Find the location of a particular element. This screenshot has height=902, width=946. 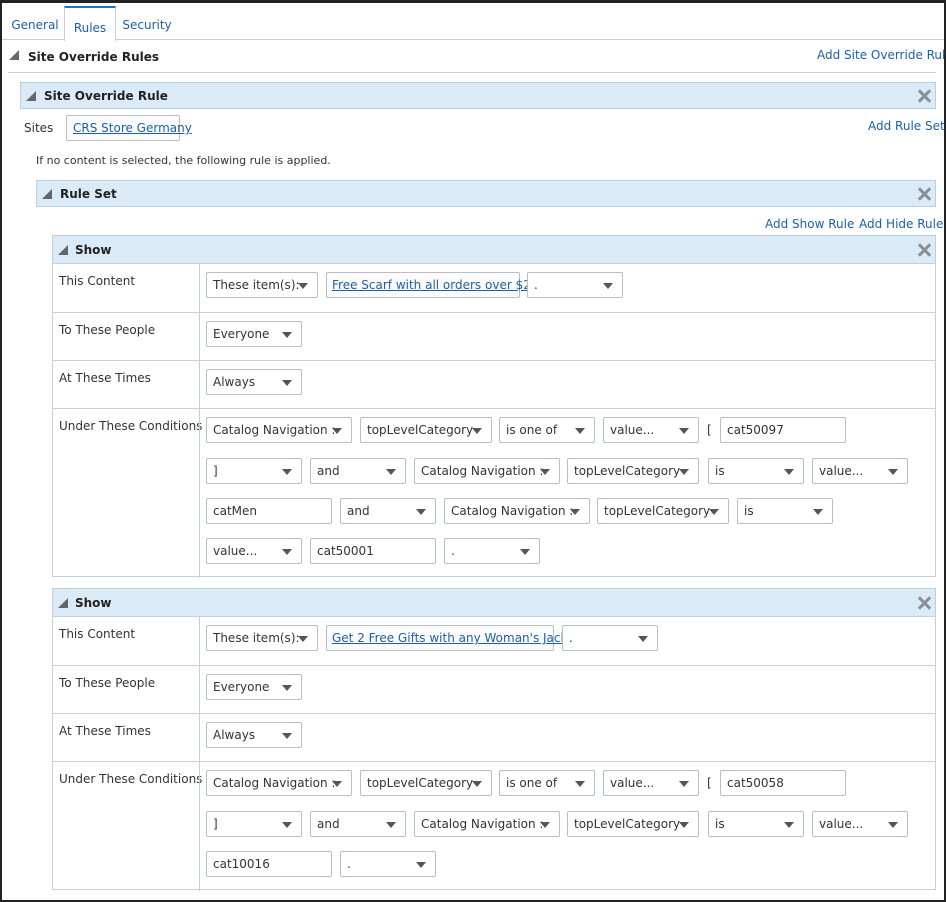

site-override-rule-header: Site Override Rule is located at coordinates (478, 95).